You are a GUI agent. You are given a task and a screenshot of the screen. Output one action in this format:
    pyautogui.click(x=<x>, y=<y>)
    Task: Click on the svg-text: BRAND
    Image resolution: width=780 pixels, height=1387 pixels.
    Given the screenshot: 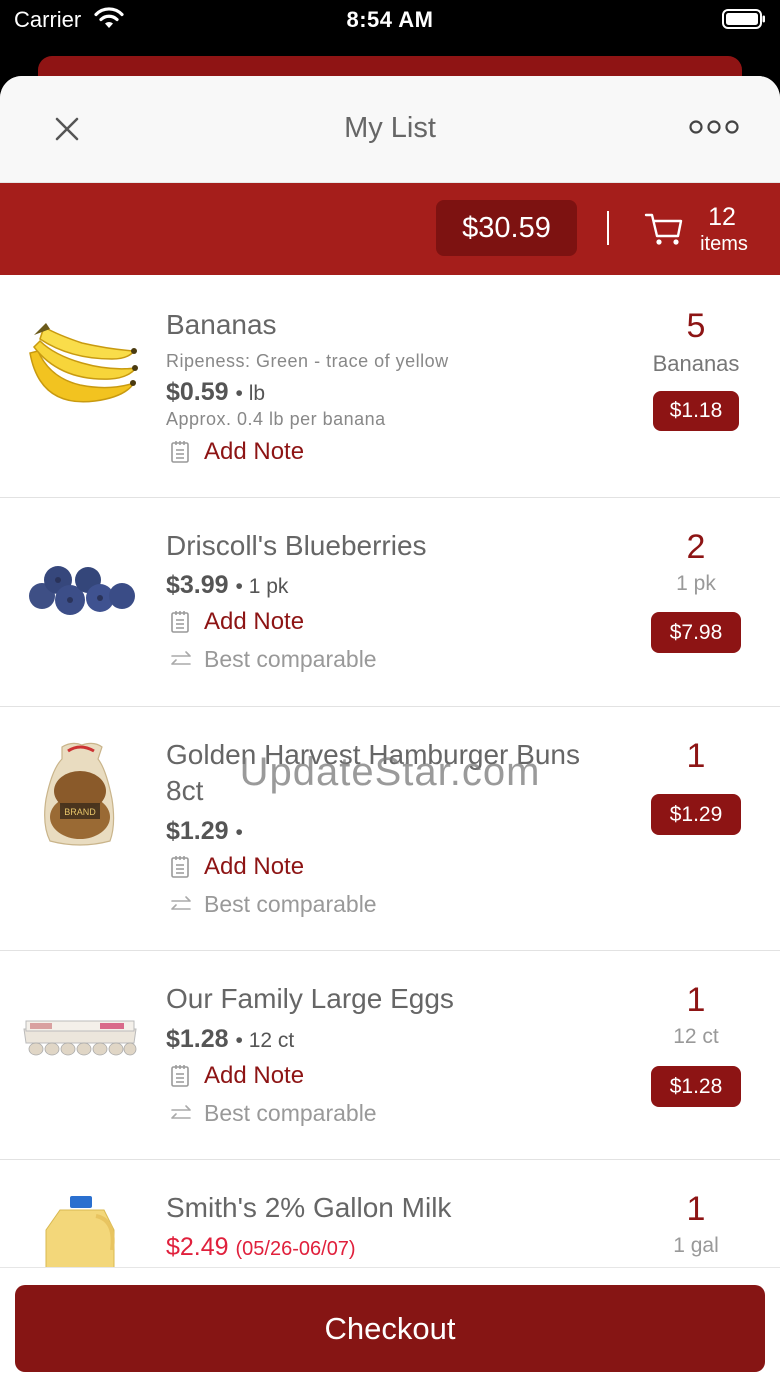 What is the action you would take?
    pyautogui.click(x=80, y=812)
    